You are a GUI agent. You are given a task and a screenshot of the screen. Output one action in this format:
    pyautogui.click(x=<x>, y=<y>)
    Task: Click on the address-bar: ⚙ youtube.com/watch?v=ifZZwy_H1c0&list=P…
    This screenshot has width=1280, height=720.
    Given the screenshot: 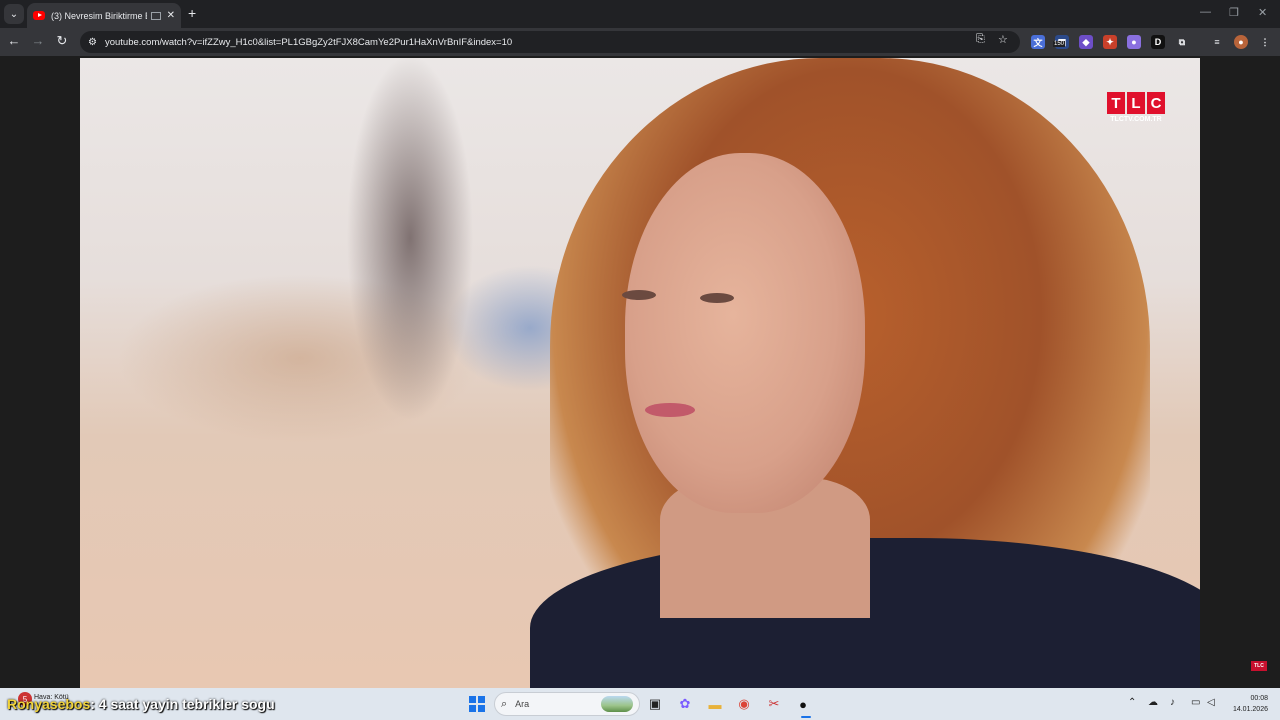 What is the action you would take?
    pyautogui.click(x=550, y=42)
    